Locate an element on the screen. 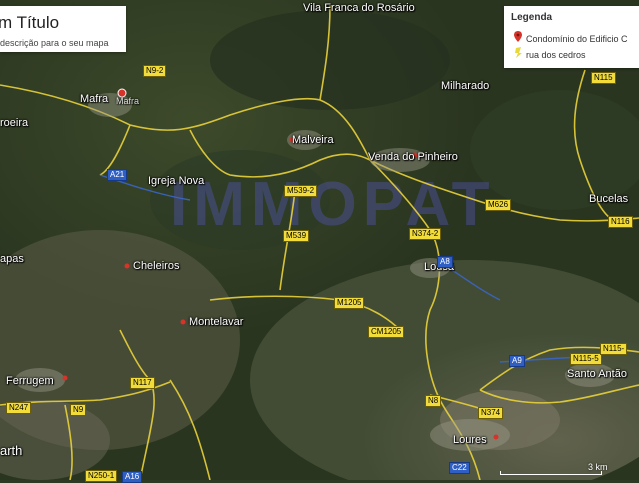 This screenshot has width=639, height=483. place-label: Malveira is located at coordinates (313, 140).